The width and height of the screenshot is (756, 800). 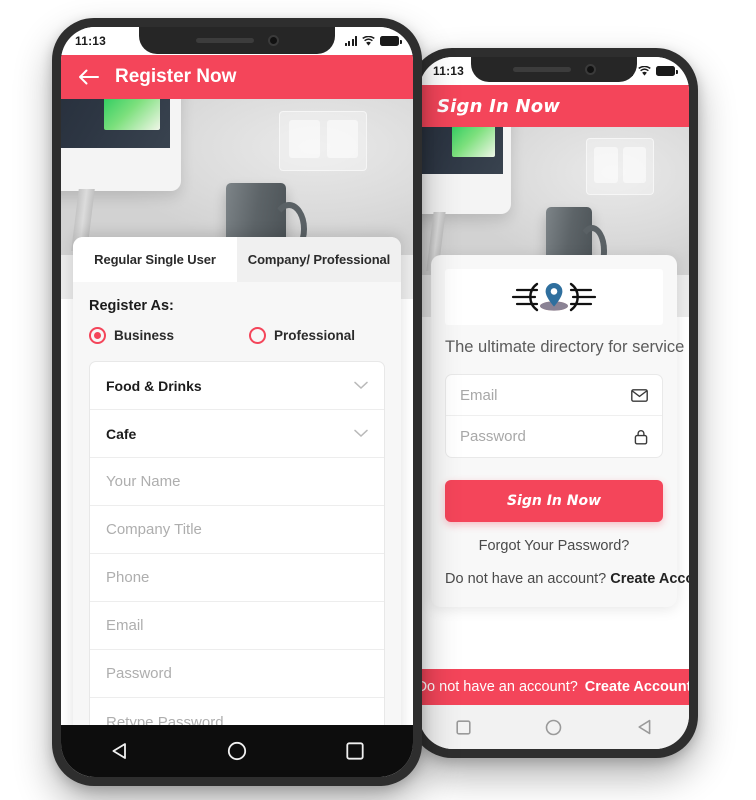 I want to click on bottom-cta-strip: Do not have an account? Create Account, so click(x=554, y=687).